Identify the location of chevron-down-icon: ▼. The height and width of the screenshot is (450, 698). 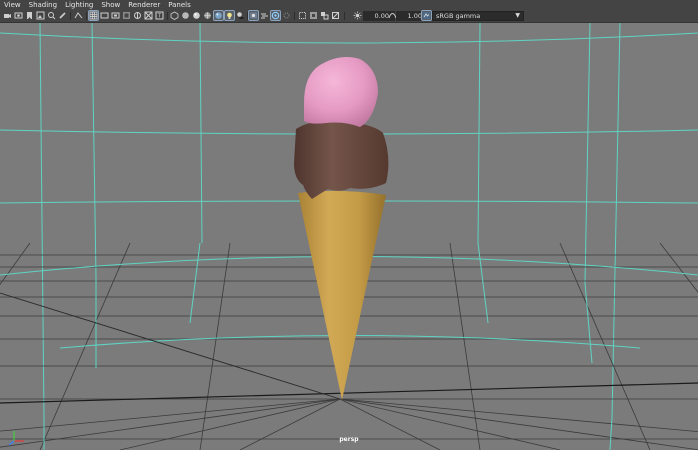
(517, 15).